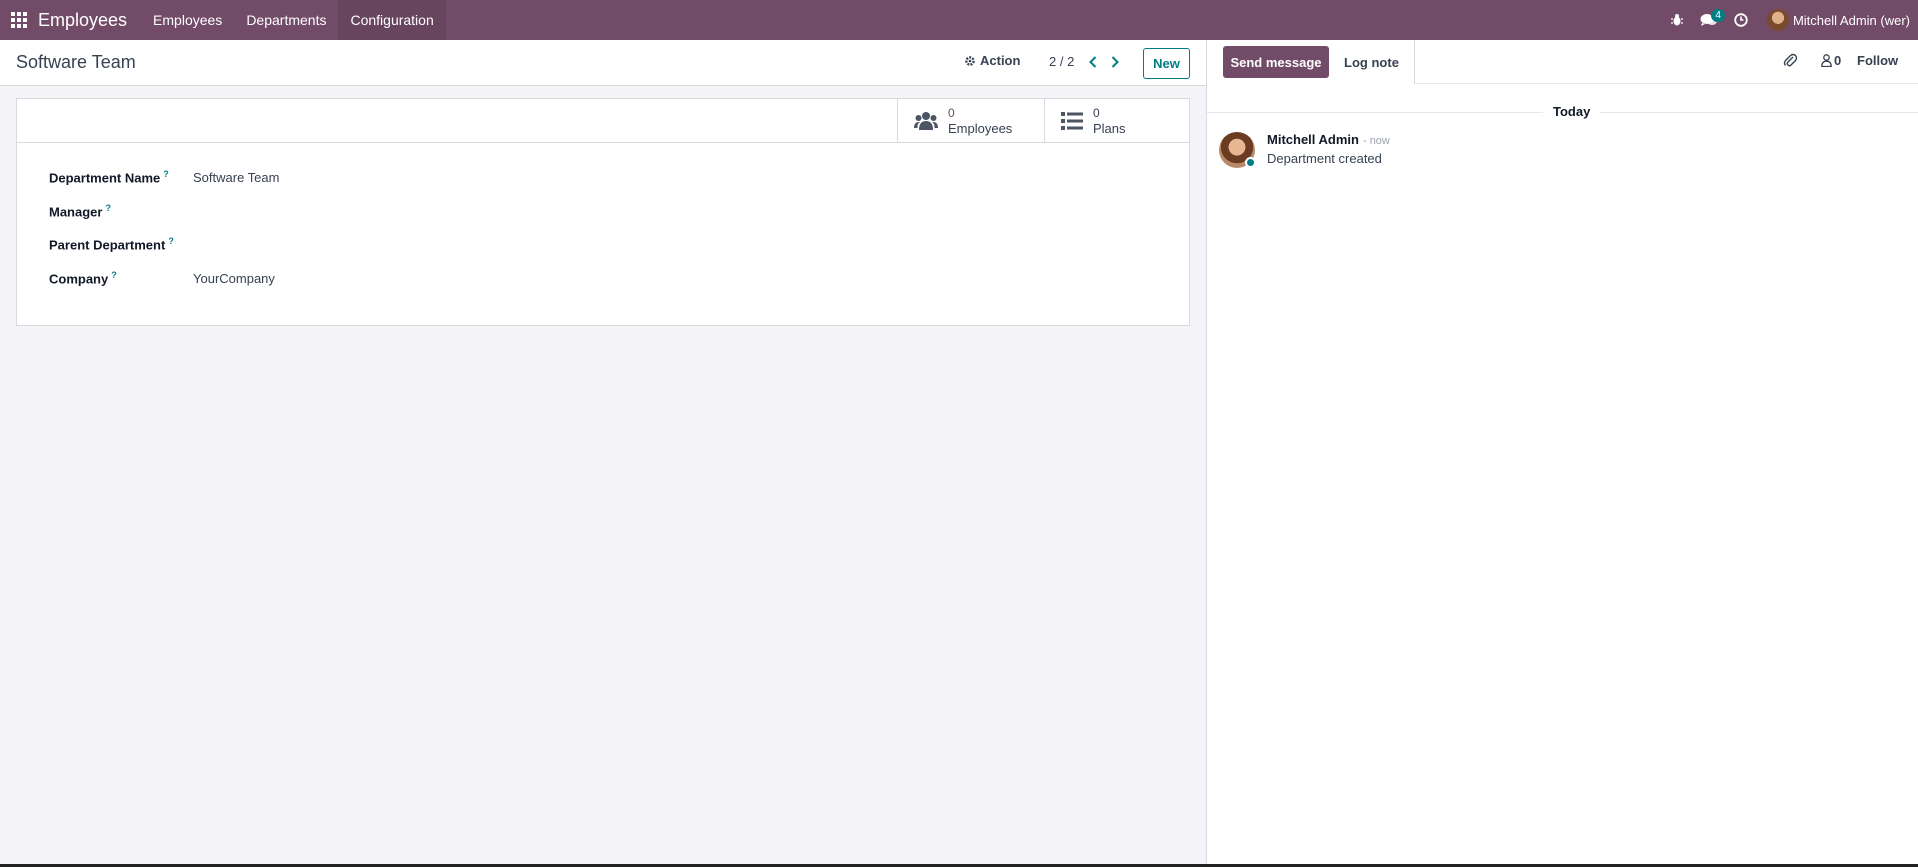  Describe the element at coordinates (603, 63) in the screenshot. I see `control-panel: Software Team Action 2 / 2 New` at that location.